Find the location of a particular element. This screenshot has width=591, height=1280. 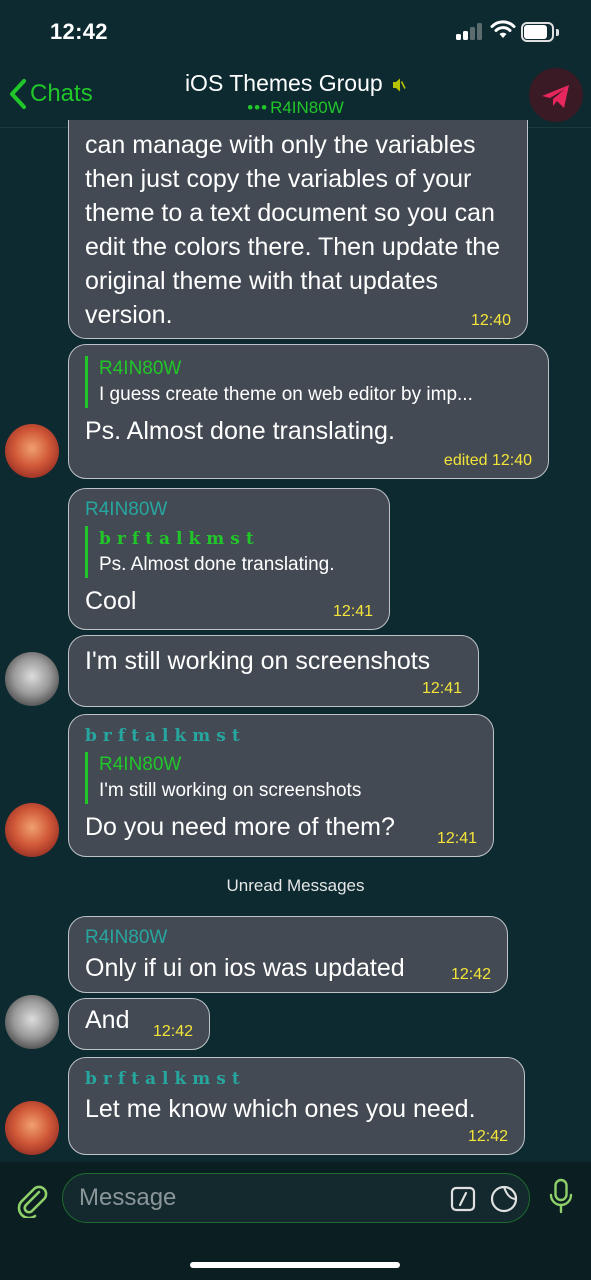

chat-title-text: iOS Themes Group is located at coordinates (283, 83).